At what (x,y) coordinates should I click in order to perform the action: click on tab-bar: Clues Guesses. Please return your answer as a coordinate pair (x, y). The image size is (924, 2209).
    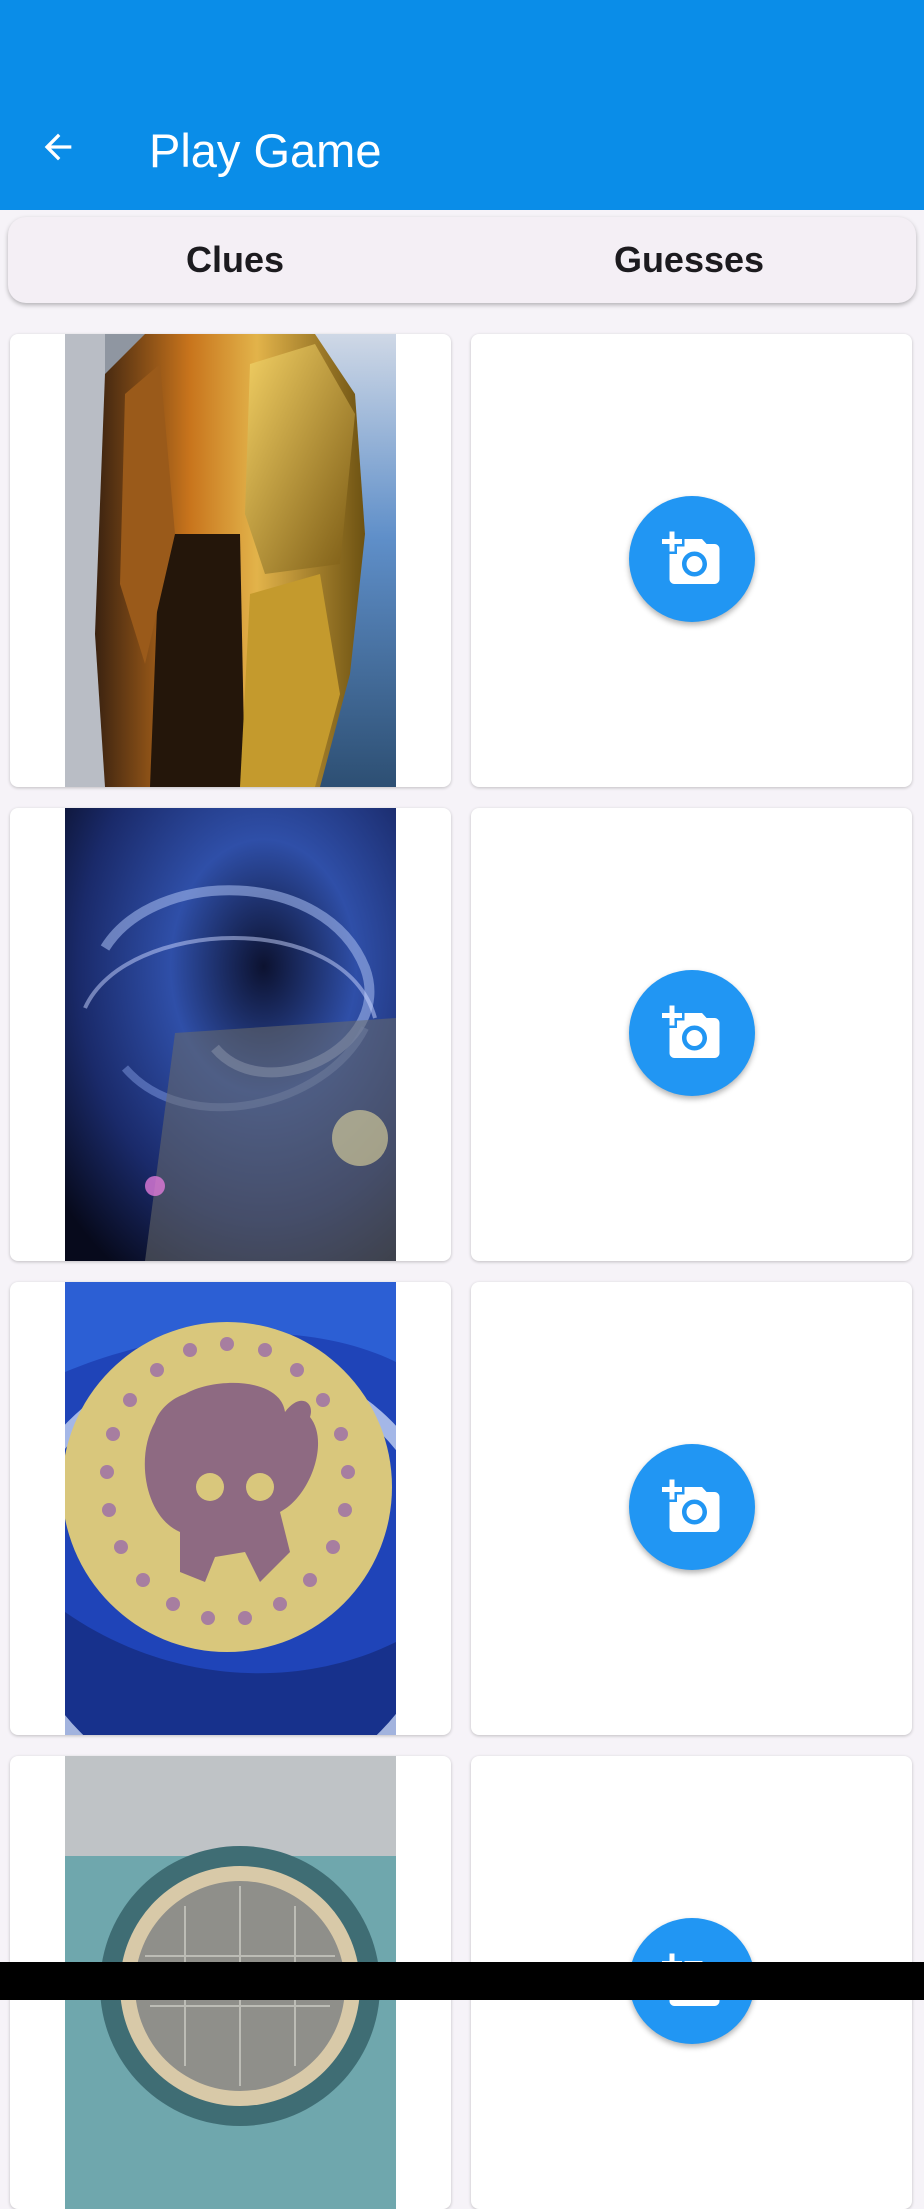
    Looking at the image, I should click on (462, 260).